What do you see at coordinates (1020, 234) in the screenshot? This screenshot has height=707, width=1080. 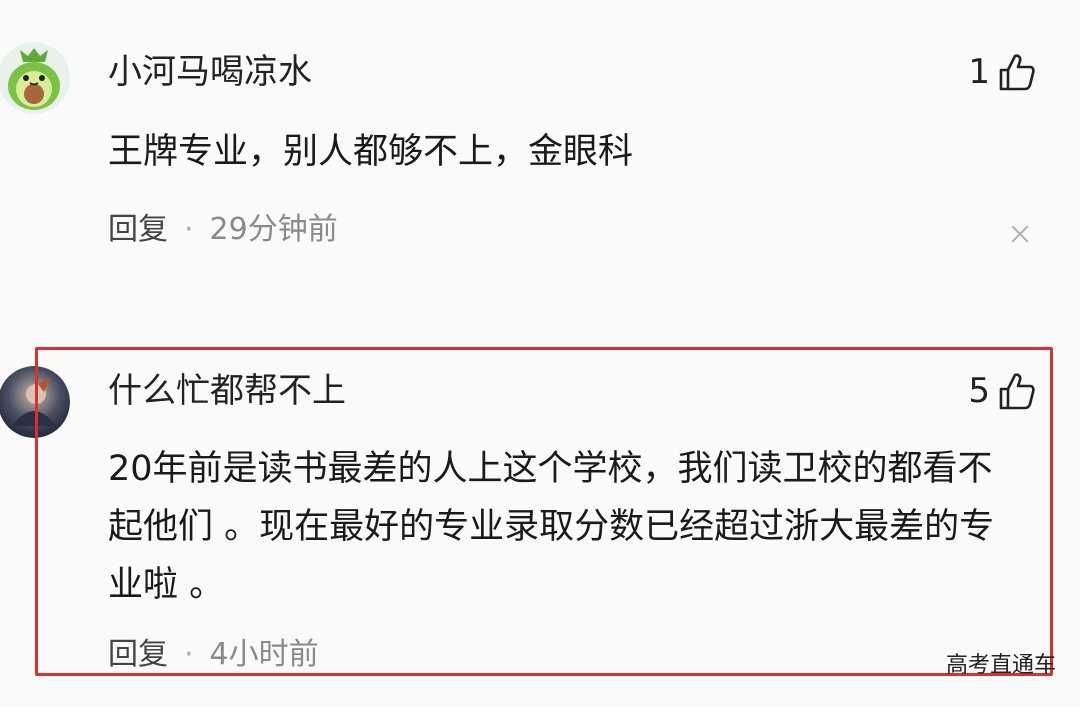 I see `close-icon` at bounding box center [1020, 234].